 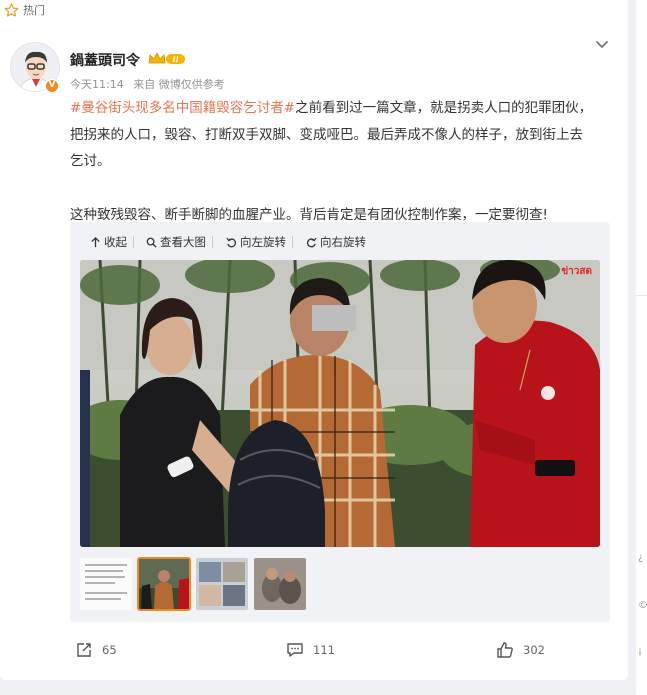 I want to click on edge-mark-2: ©, so click(x=642, y=605).